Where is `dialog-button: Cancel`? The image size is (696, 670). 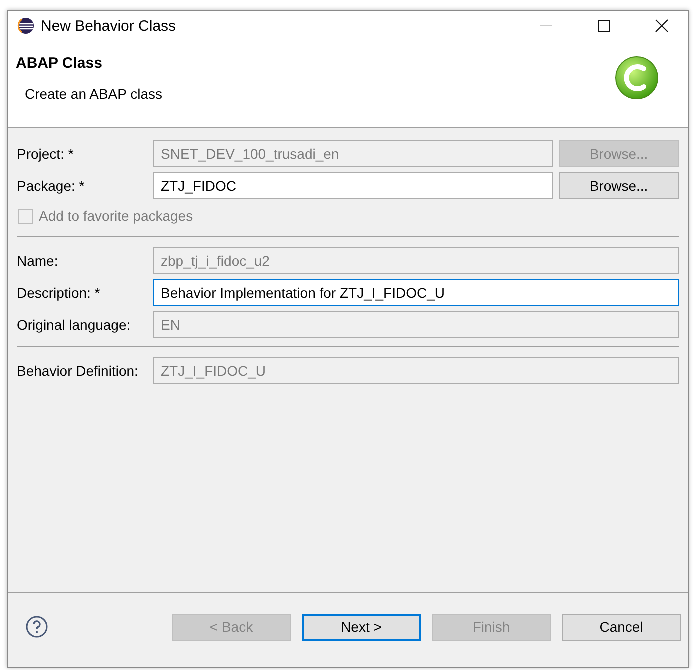
dialog-button: Cancel is located at coordinates (621, 627).